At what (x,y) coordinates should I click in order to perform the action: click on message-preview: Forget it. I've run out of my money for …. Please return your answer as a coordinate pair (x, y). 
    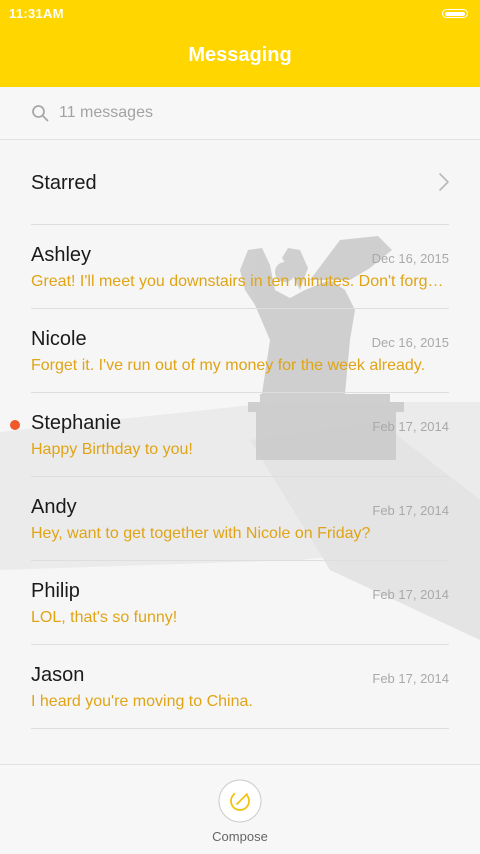
    Looking at the image, I should click on (228, 365).